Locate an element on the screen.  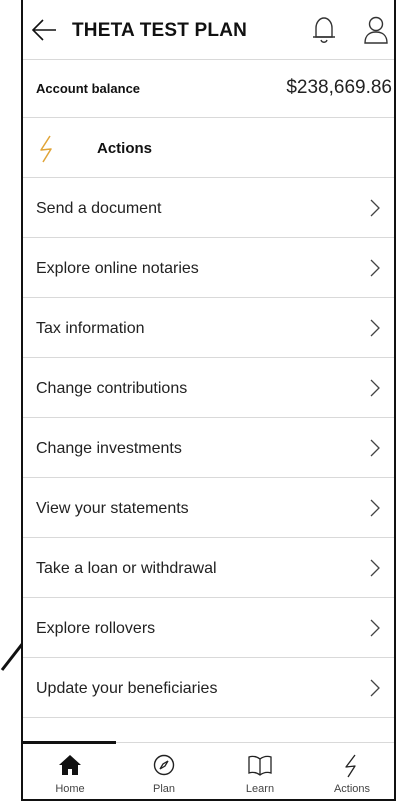
arrow-left-icon is located at coordinates (44, 30).